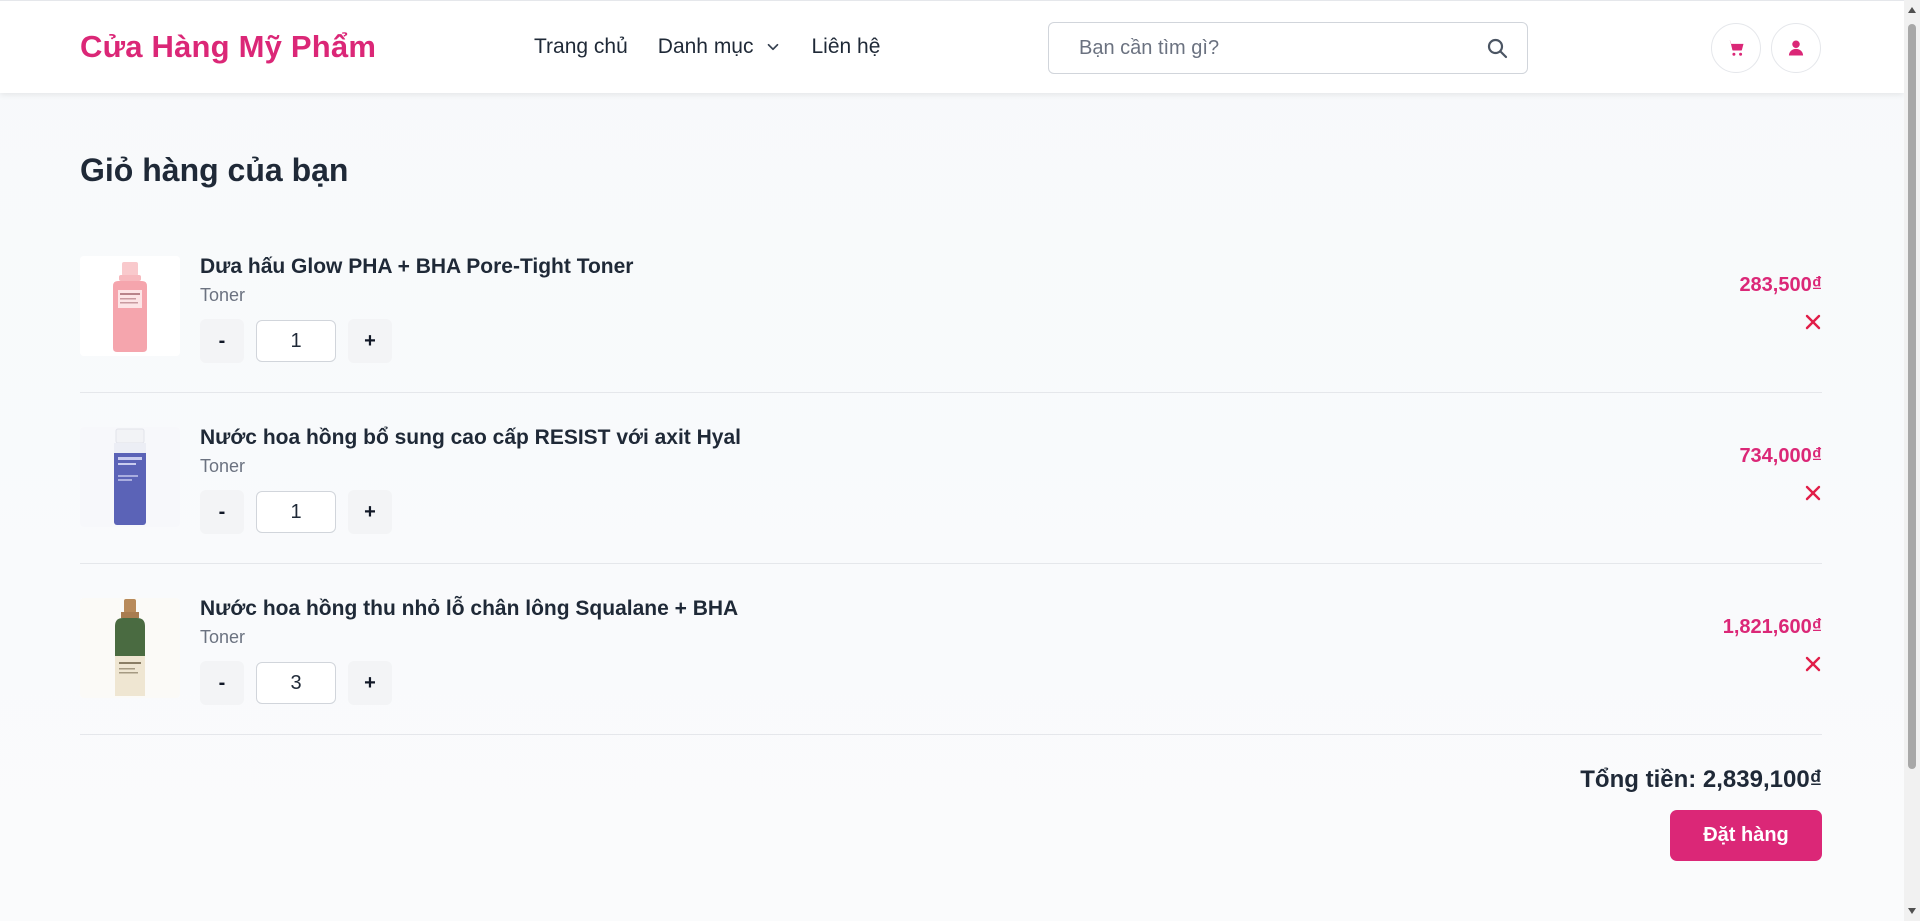 This screenshot has width=1920, height=921. I want to click on search-box, so click(1288, 48).